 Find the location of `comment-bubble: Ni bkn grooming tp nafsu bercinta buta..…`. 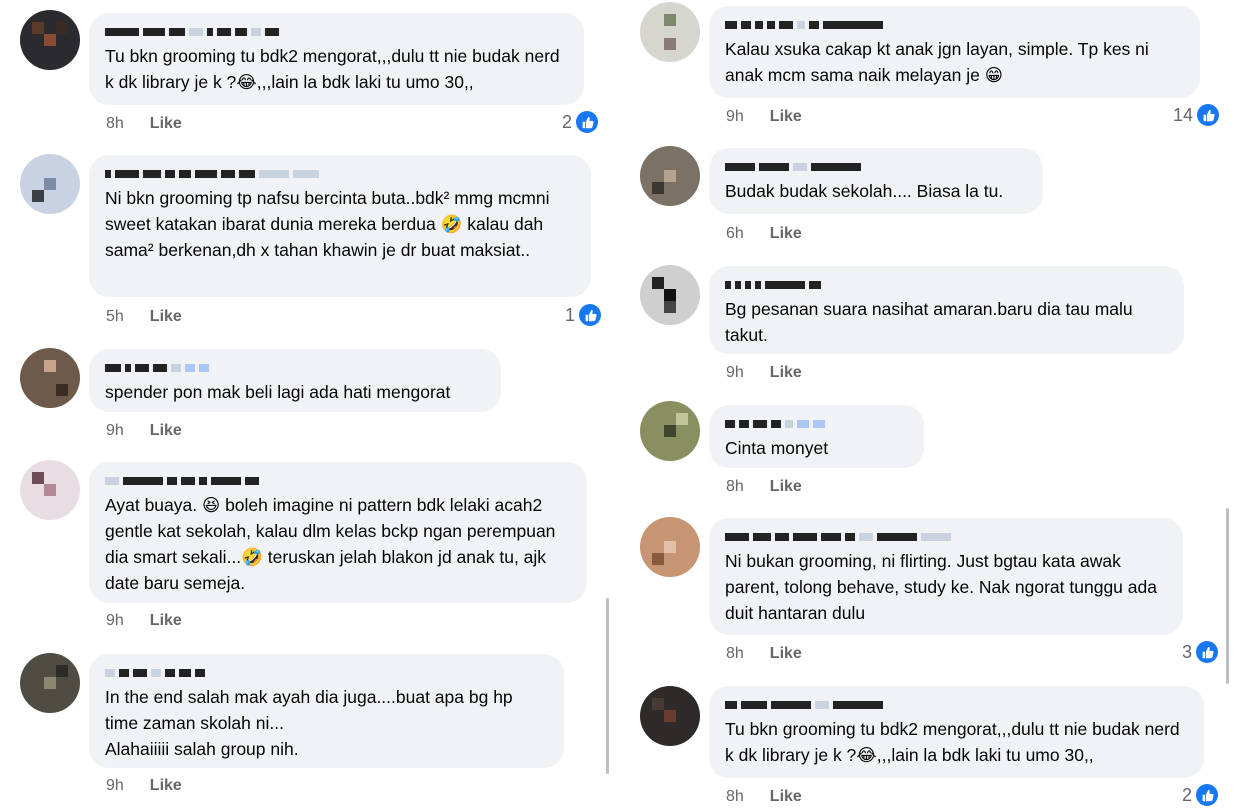

comment-bubble: Ni bkn grooming tp nafsu bercinta buta..… is located at coordinates (340, 226).